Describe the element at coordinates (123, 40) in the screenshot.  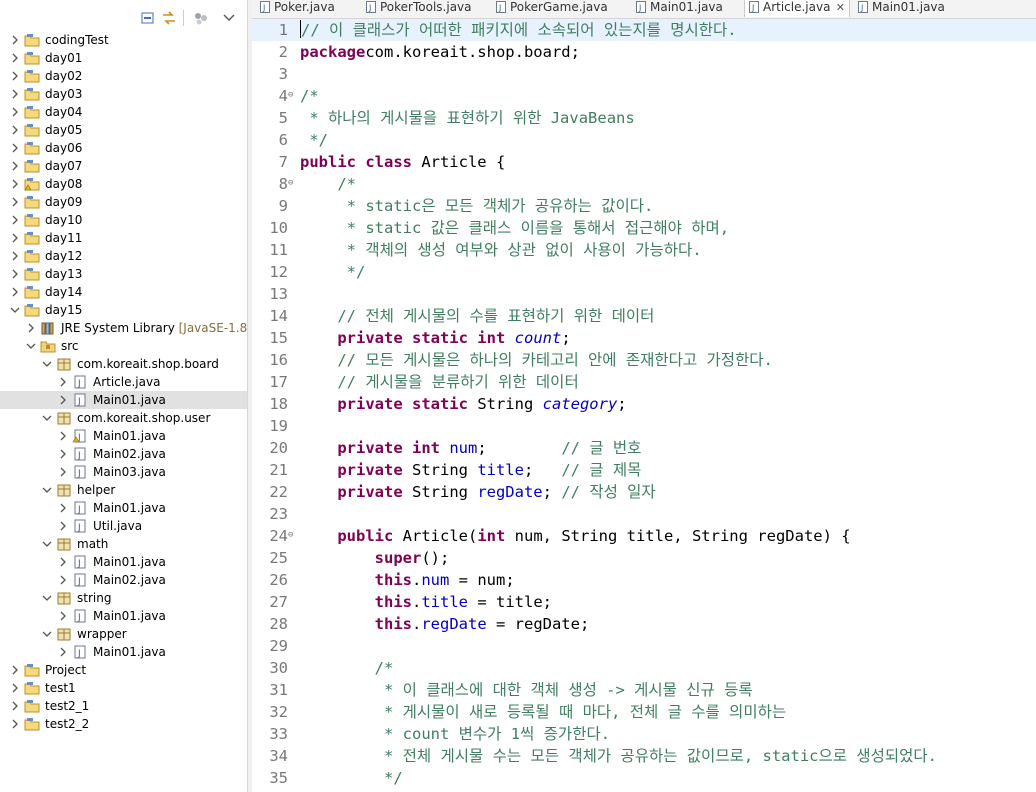
I see `tree-item: codingTest` at that location.